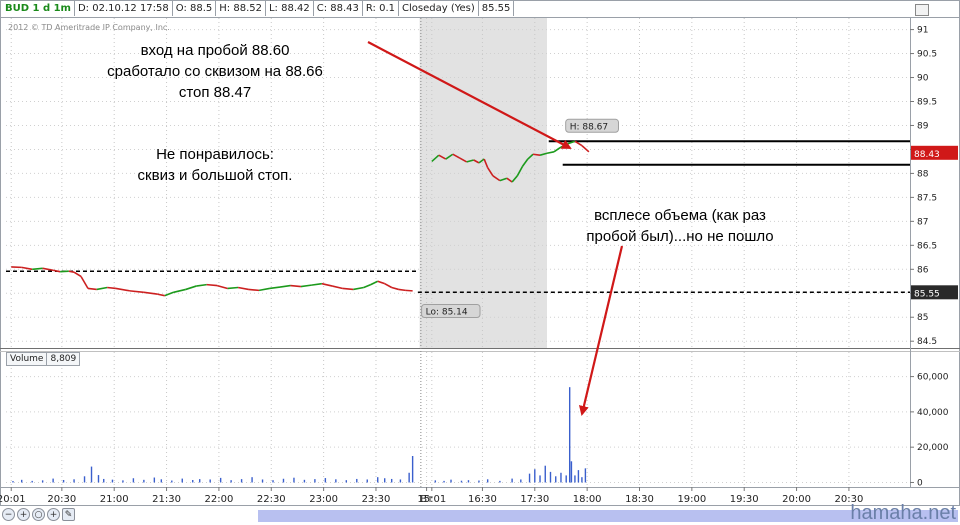 The height and width of the screenshot is (525, 960). What do you see at coordinates (903, 513) in the screenshot?
I see `watermark: hamaha.net` at bounding box center [903, 513].